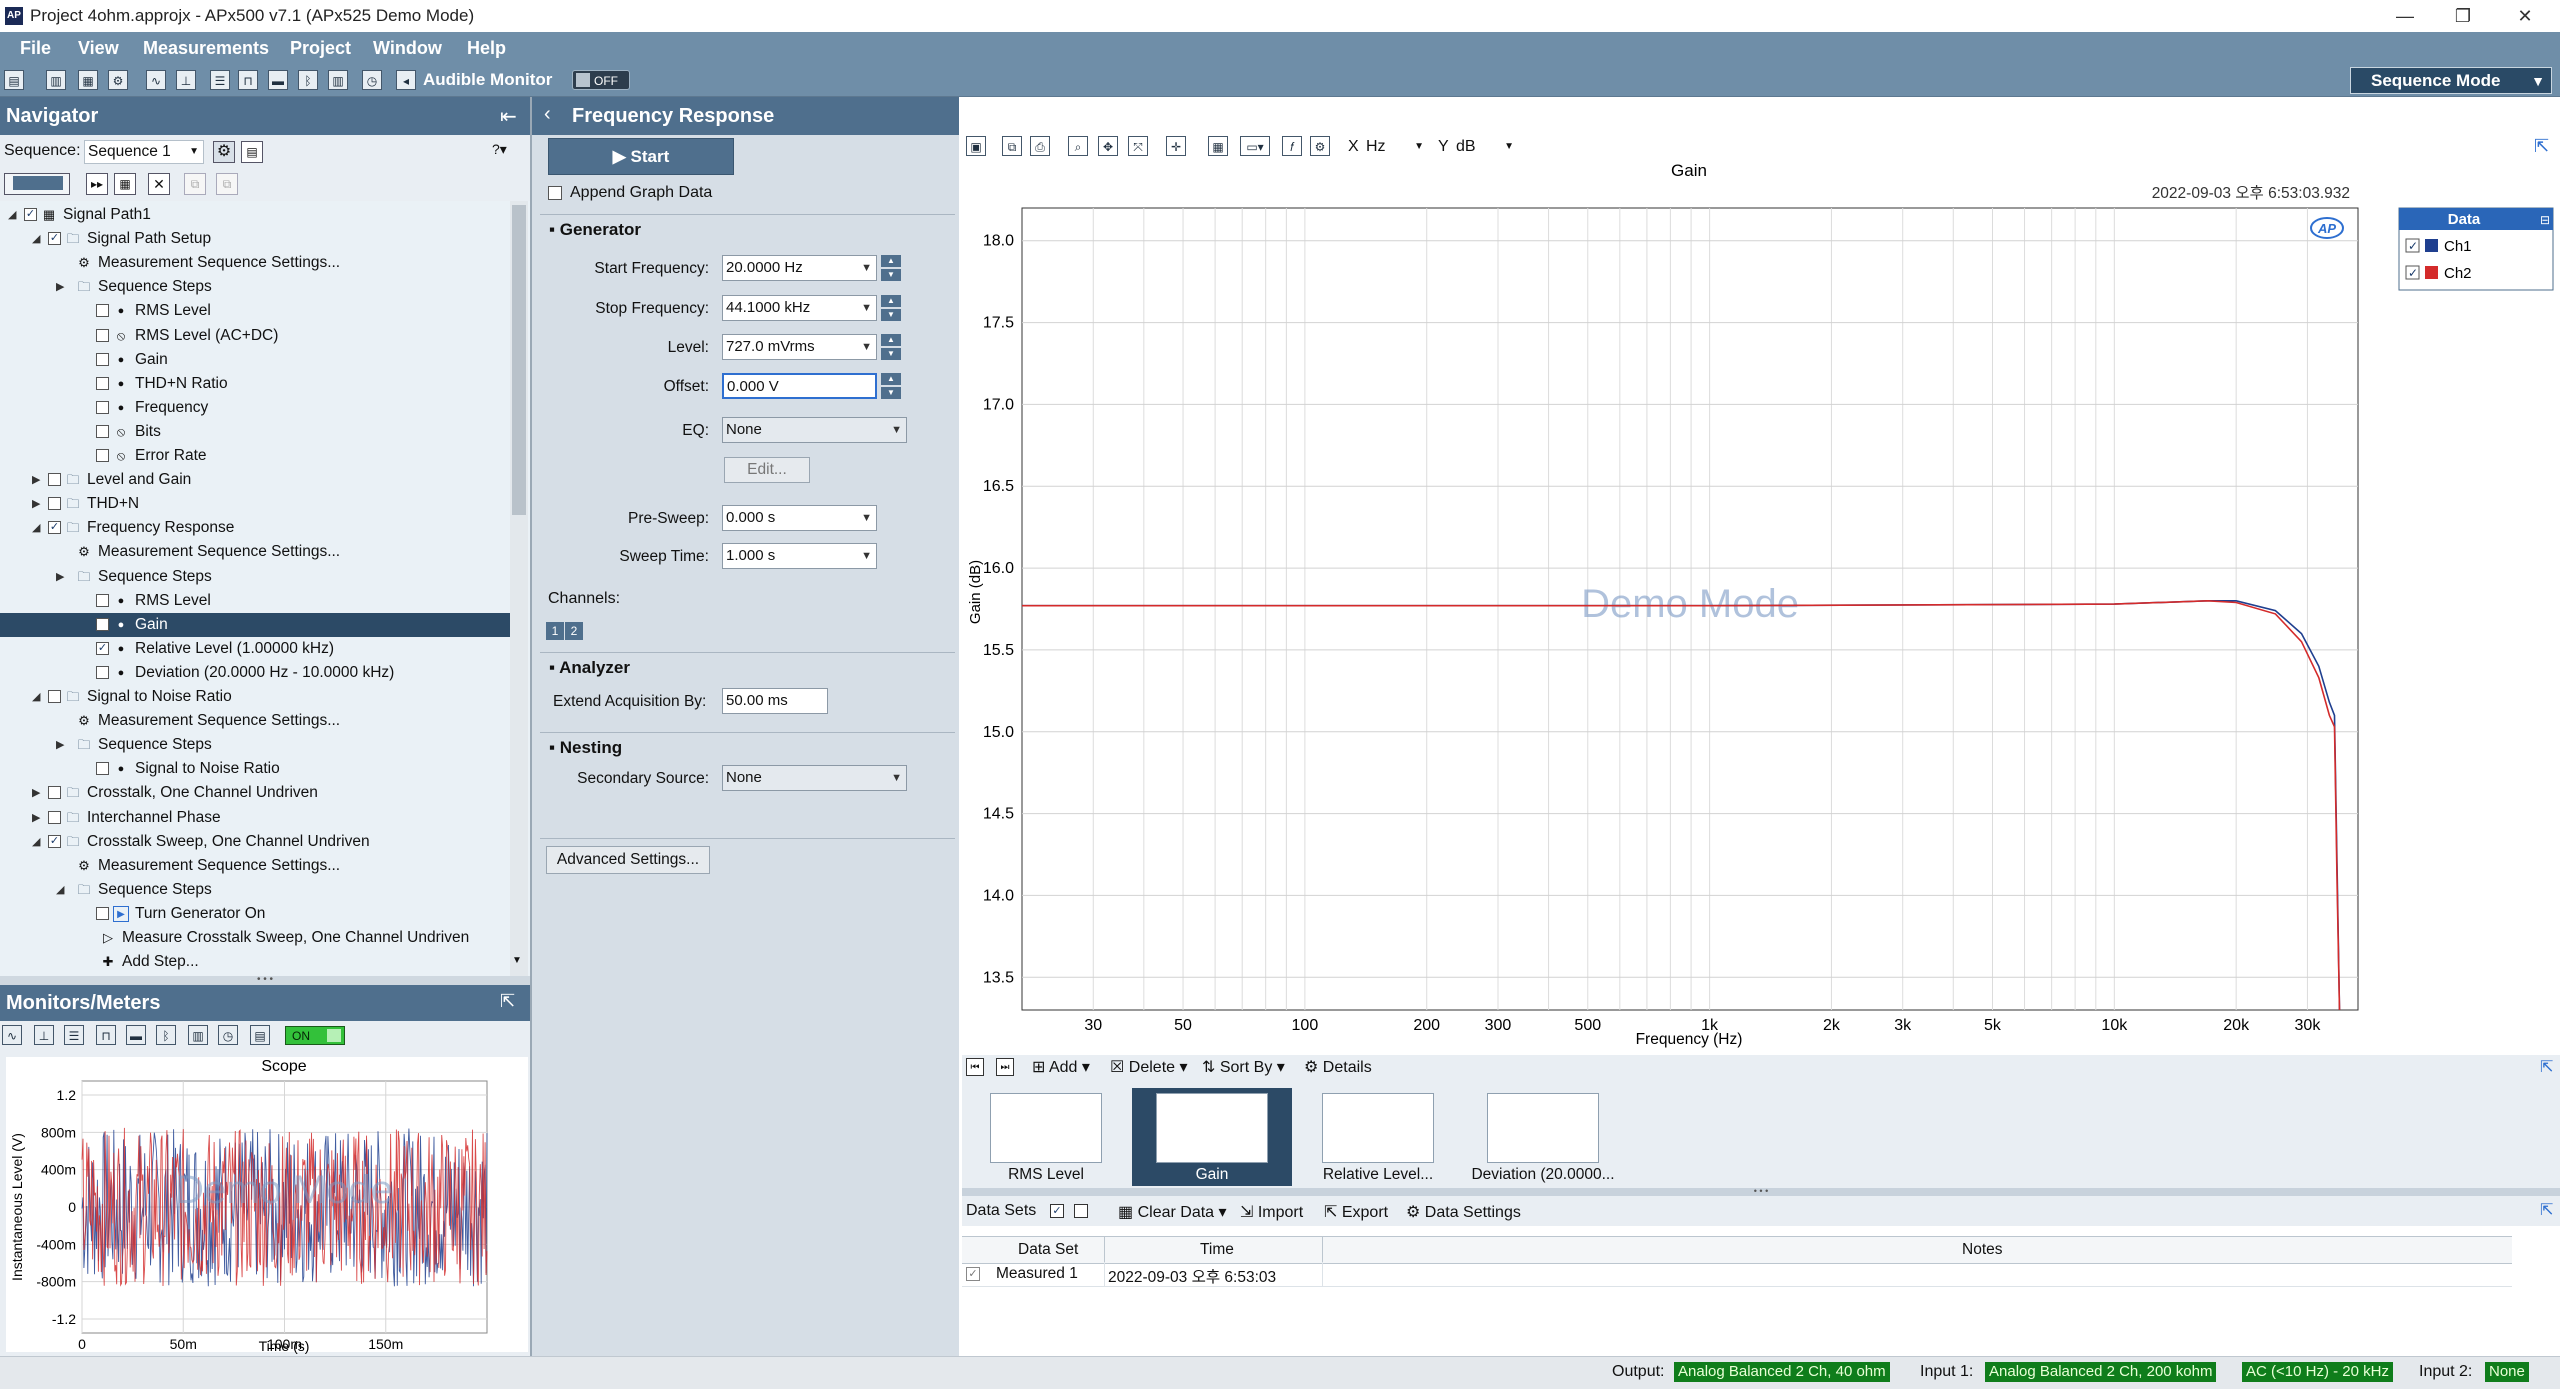 The image size is (2560, 1389). I want to click on data-table-icon: ▦, so click(1218, 146).